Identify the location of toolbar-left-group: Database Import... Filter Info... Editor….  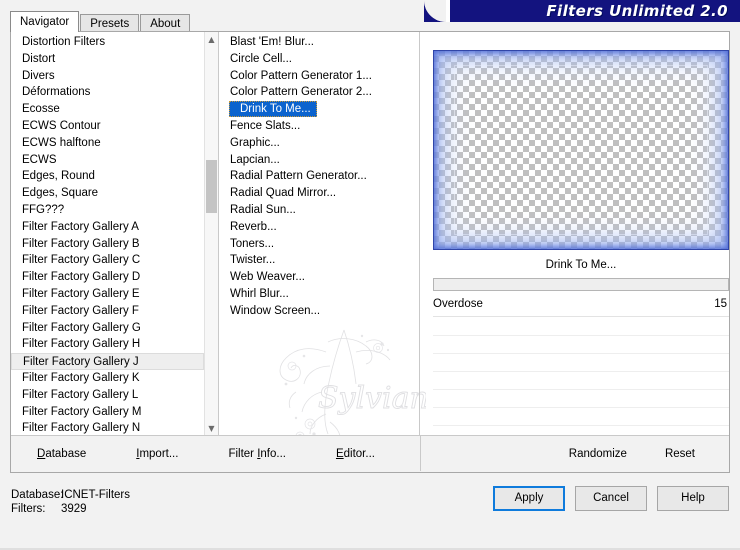
(215, 453).